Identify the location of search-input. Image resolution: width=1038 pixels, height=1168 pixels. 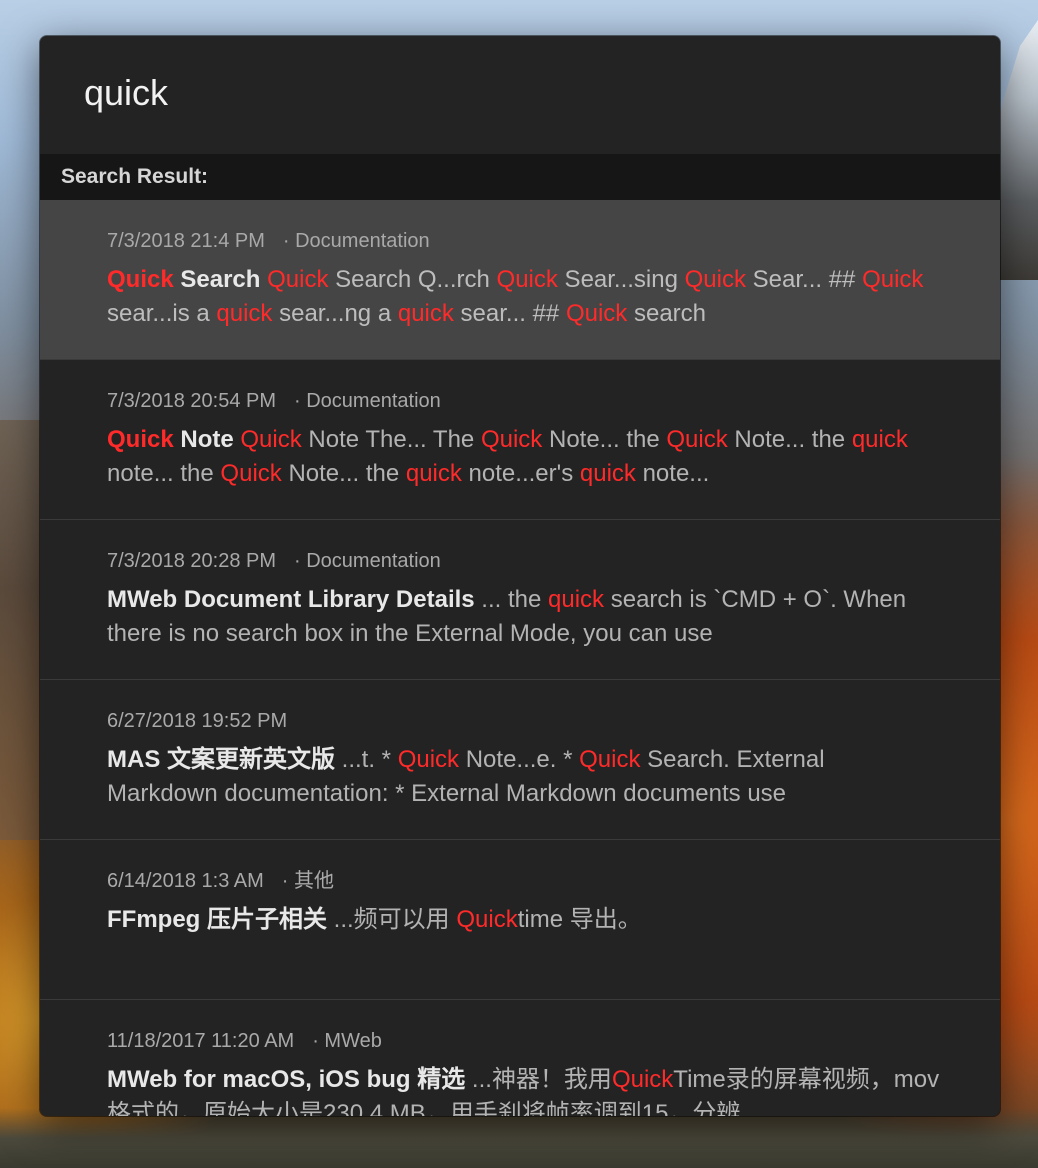
(514, 93).